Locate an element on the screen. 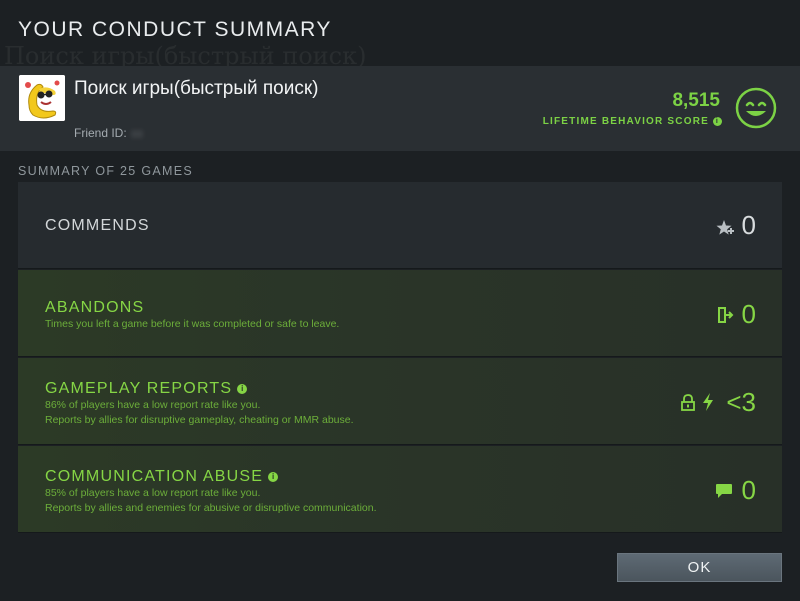 The image size is (800, 601). door-exit-icon is located at coordinates (726, 315).